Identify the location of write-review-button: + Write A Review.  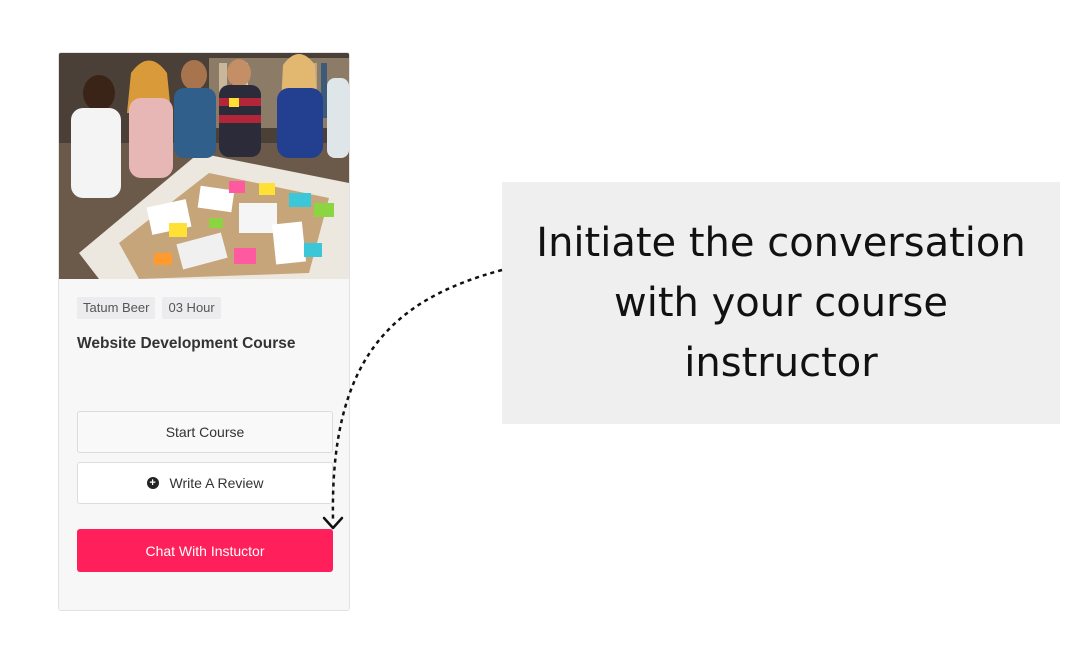
(205, 483).